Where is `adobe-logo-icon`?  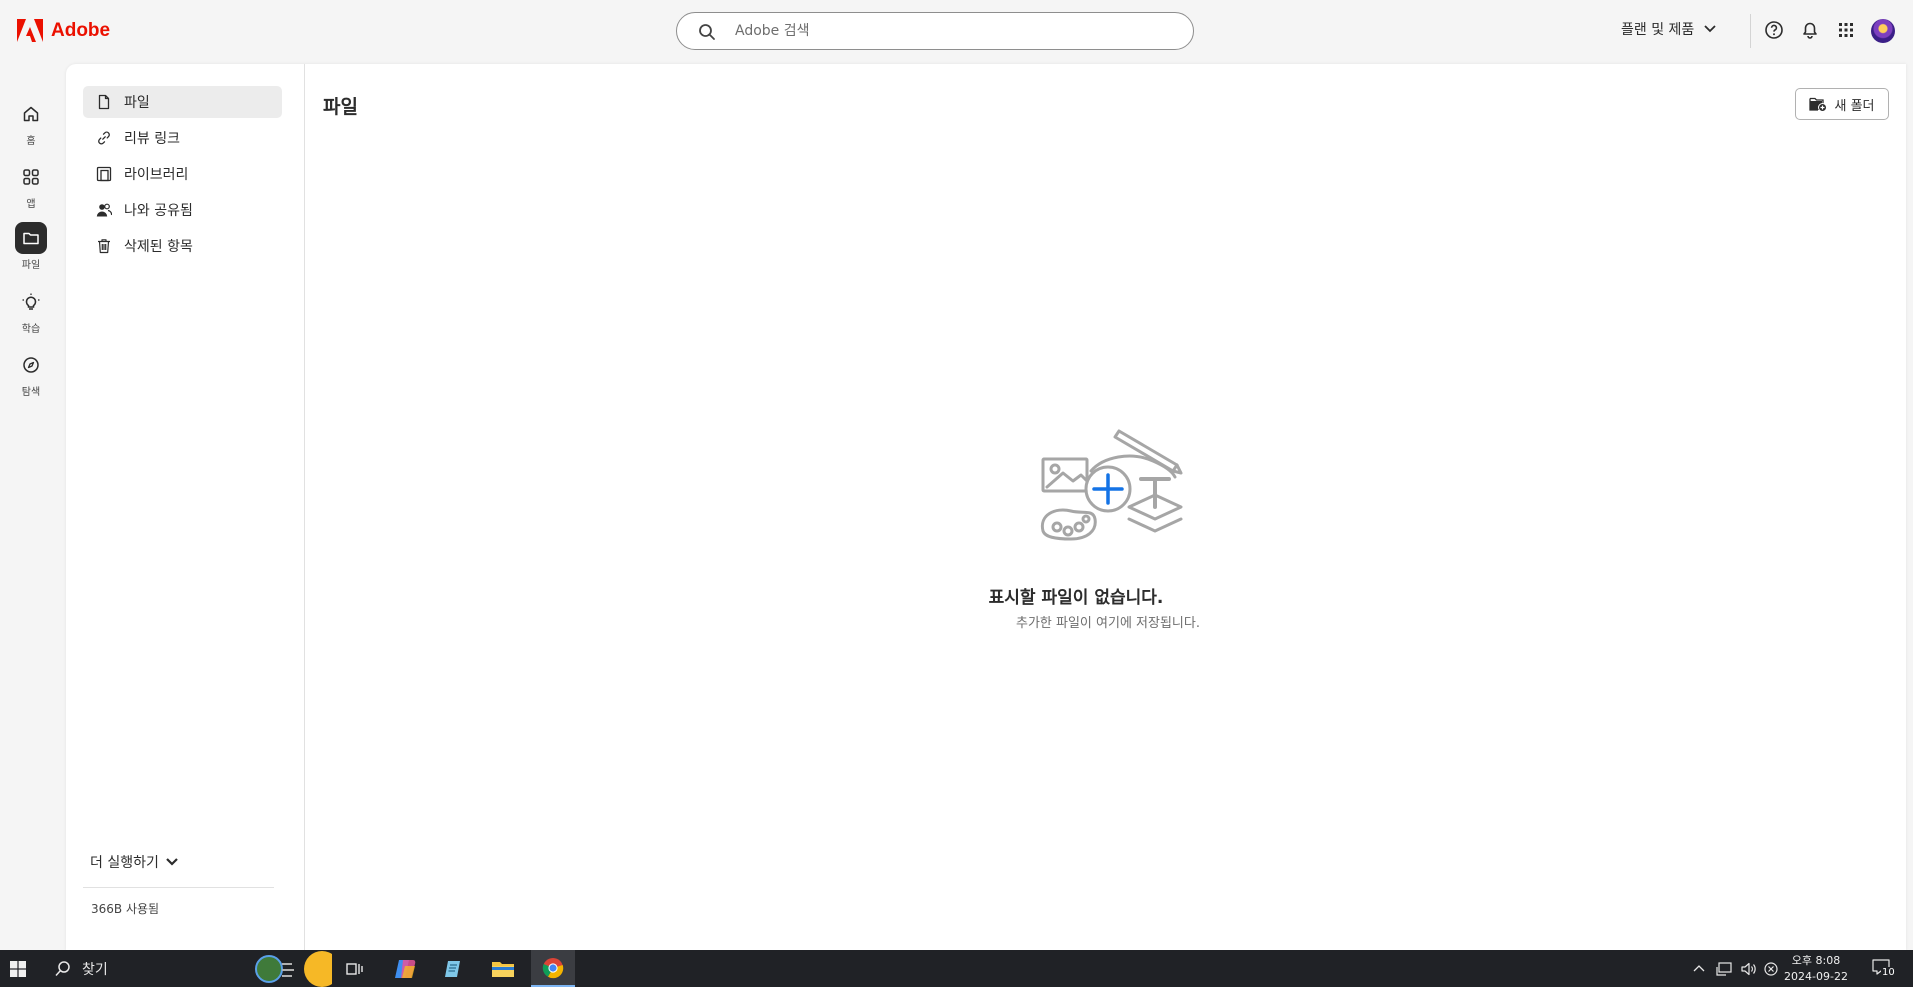
adobe-logo-icon is located at coordinates (30, 30).